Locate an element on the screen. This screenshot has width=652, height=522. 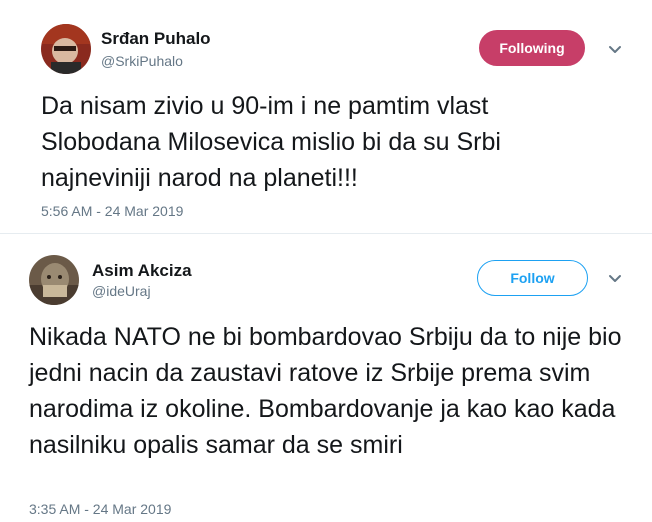
author-name: Asim Akciza is located at coordinates (142, 271).